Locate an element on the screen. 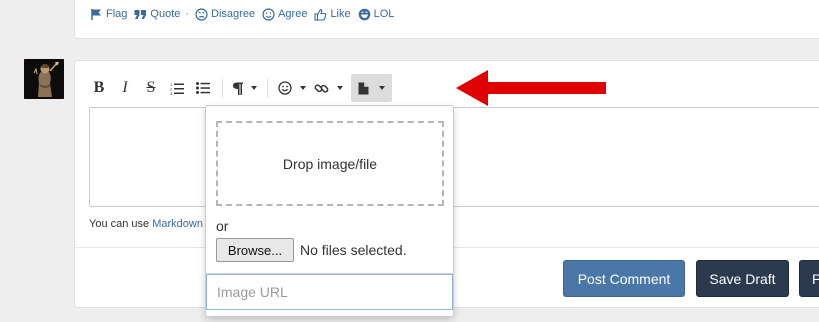 The height and width of the screenshot is (322, 819). helper-text: You can use is located at coordinates (121, 224).